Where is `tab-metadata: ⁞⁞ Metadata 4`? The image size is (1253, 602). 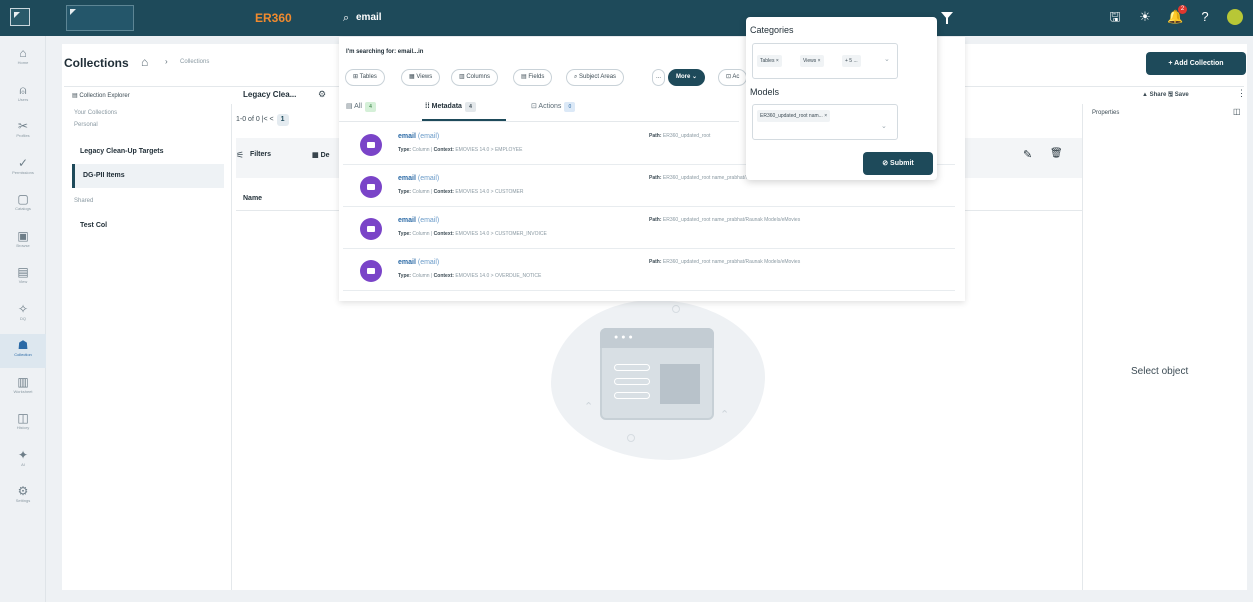
tab-metadata: ⁞⁞ Metadata 4 is located at coordinates (450, 107).